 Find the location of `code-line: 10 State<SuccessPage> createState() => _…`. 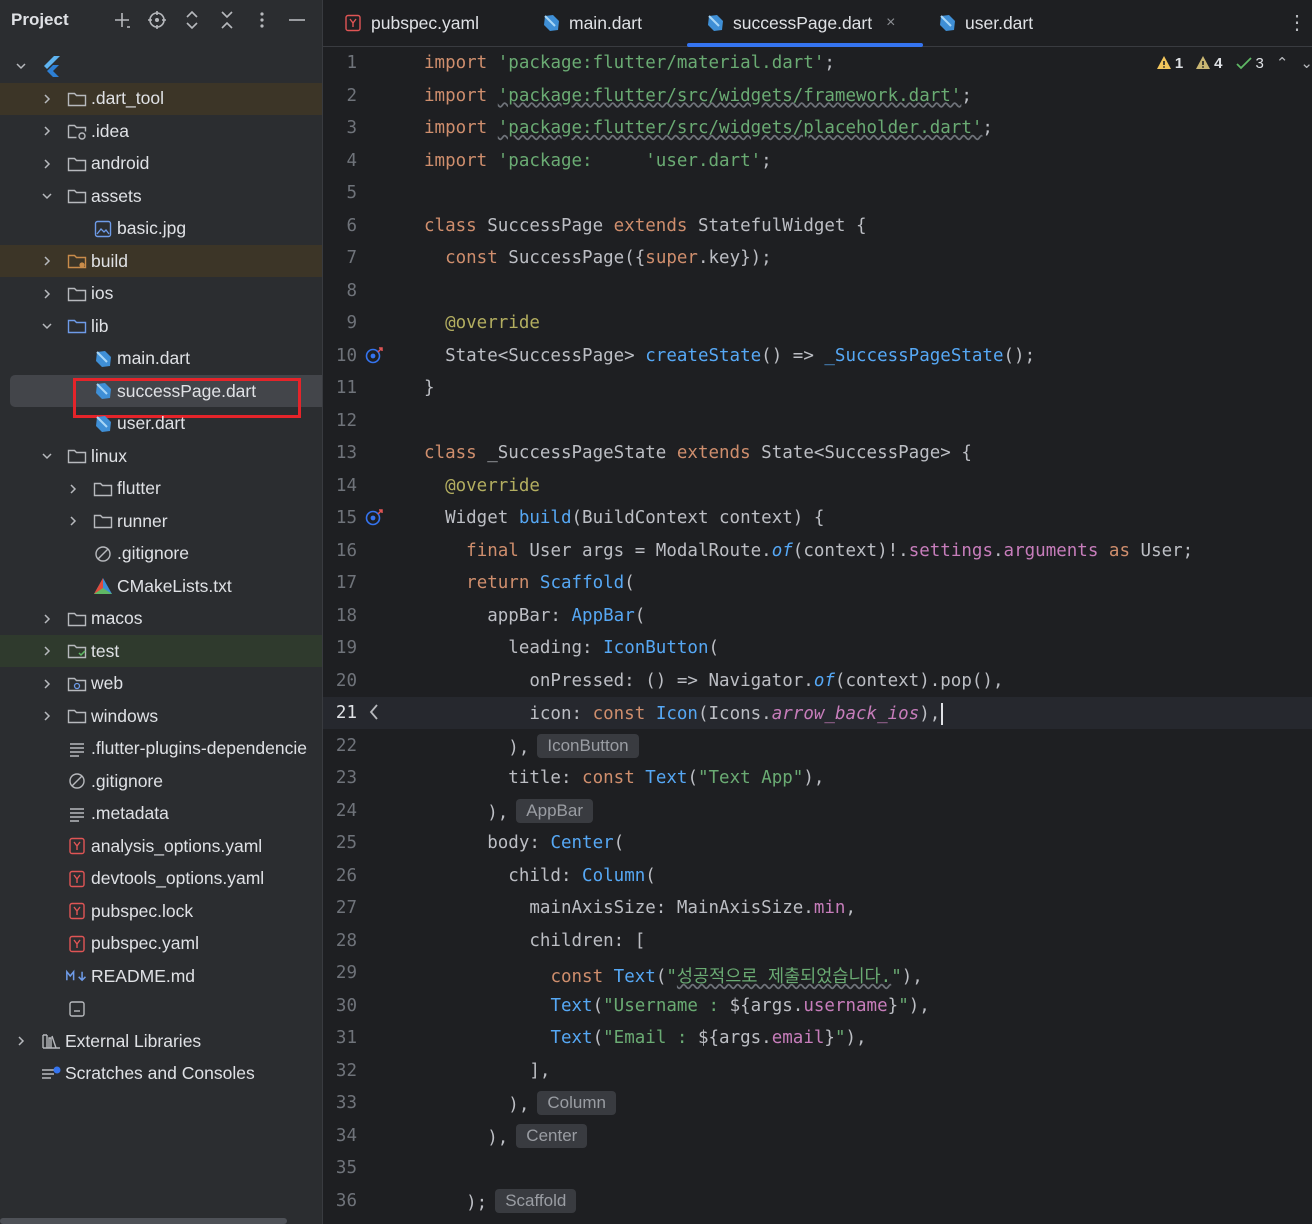

code-line: 10 State<SuccessPage> createState() => _… is located at coordinates (817, 356).